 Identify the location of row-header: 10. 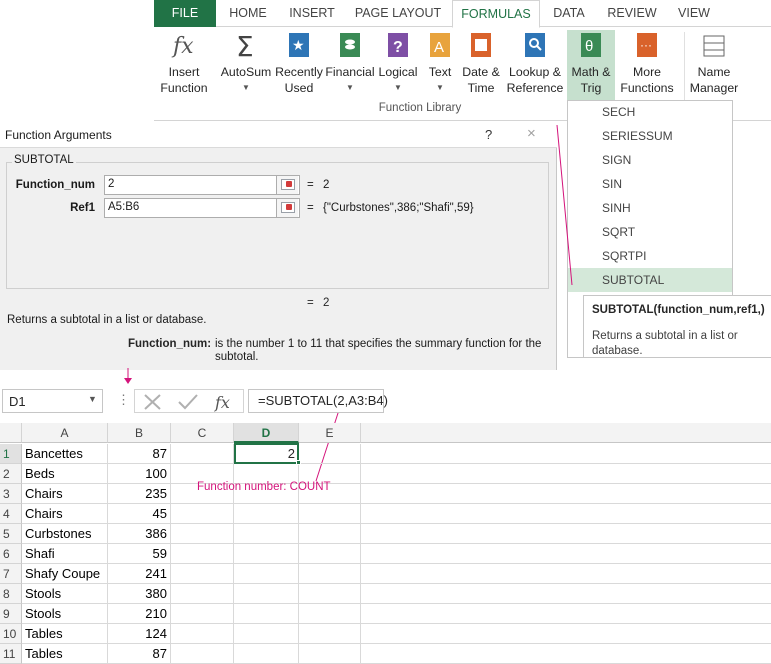
(11, 634).